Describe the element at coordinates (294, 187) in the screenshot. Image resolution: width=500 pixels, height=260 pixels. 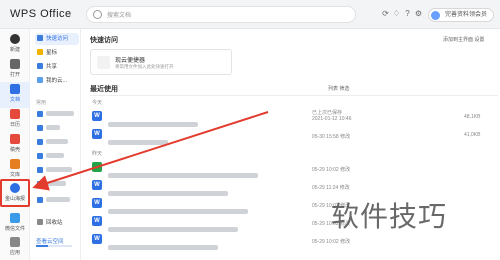
I see `table-row: W 05-29 11:24 修改` at that location.